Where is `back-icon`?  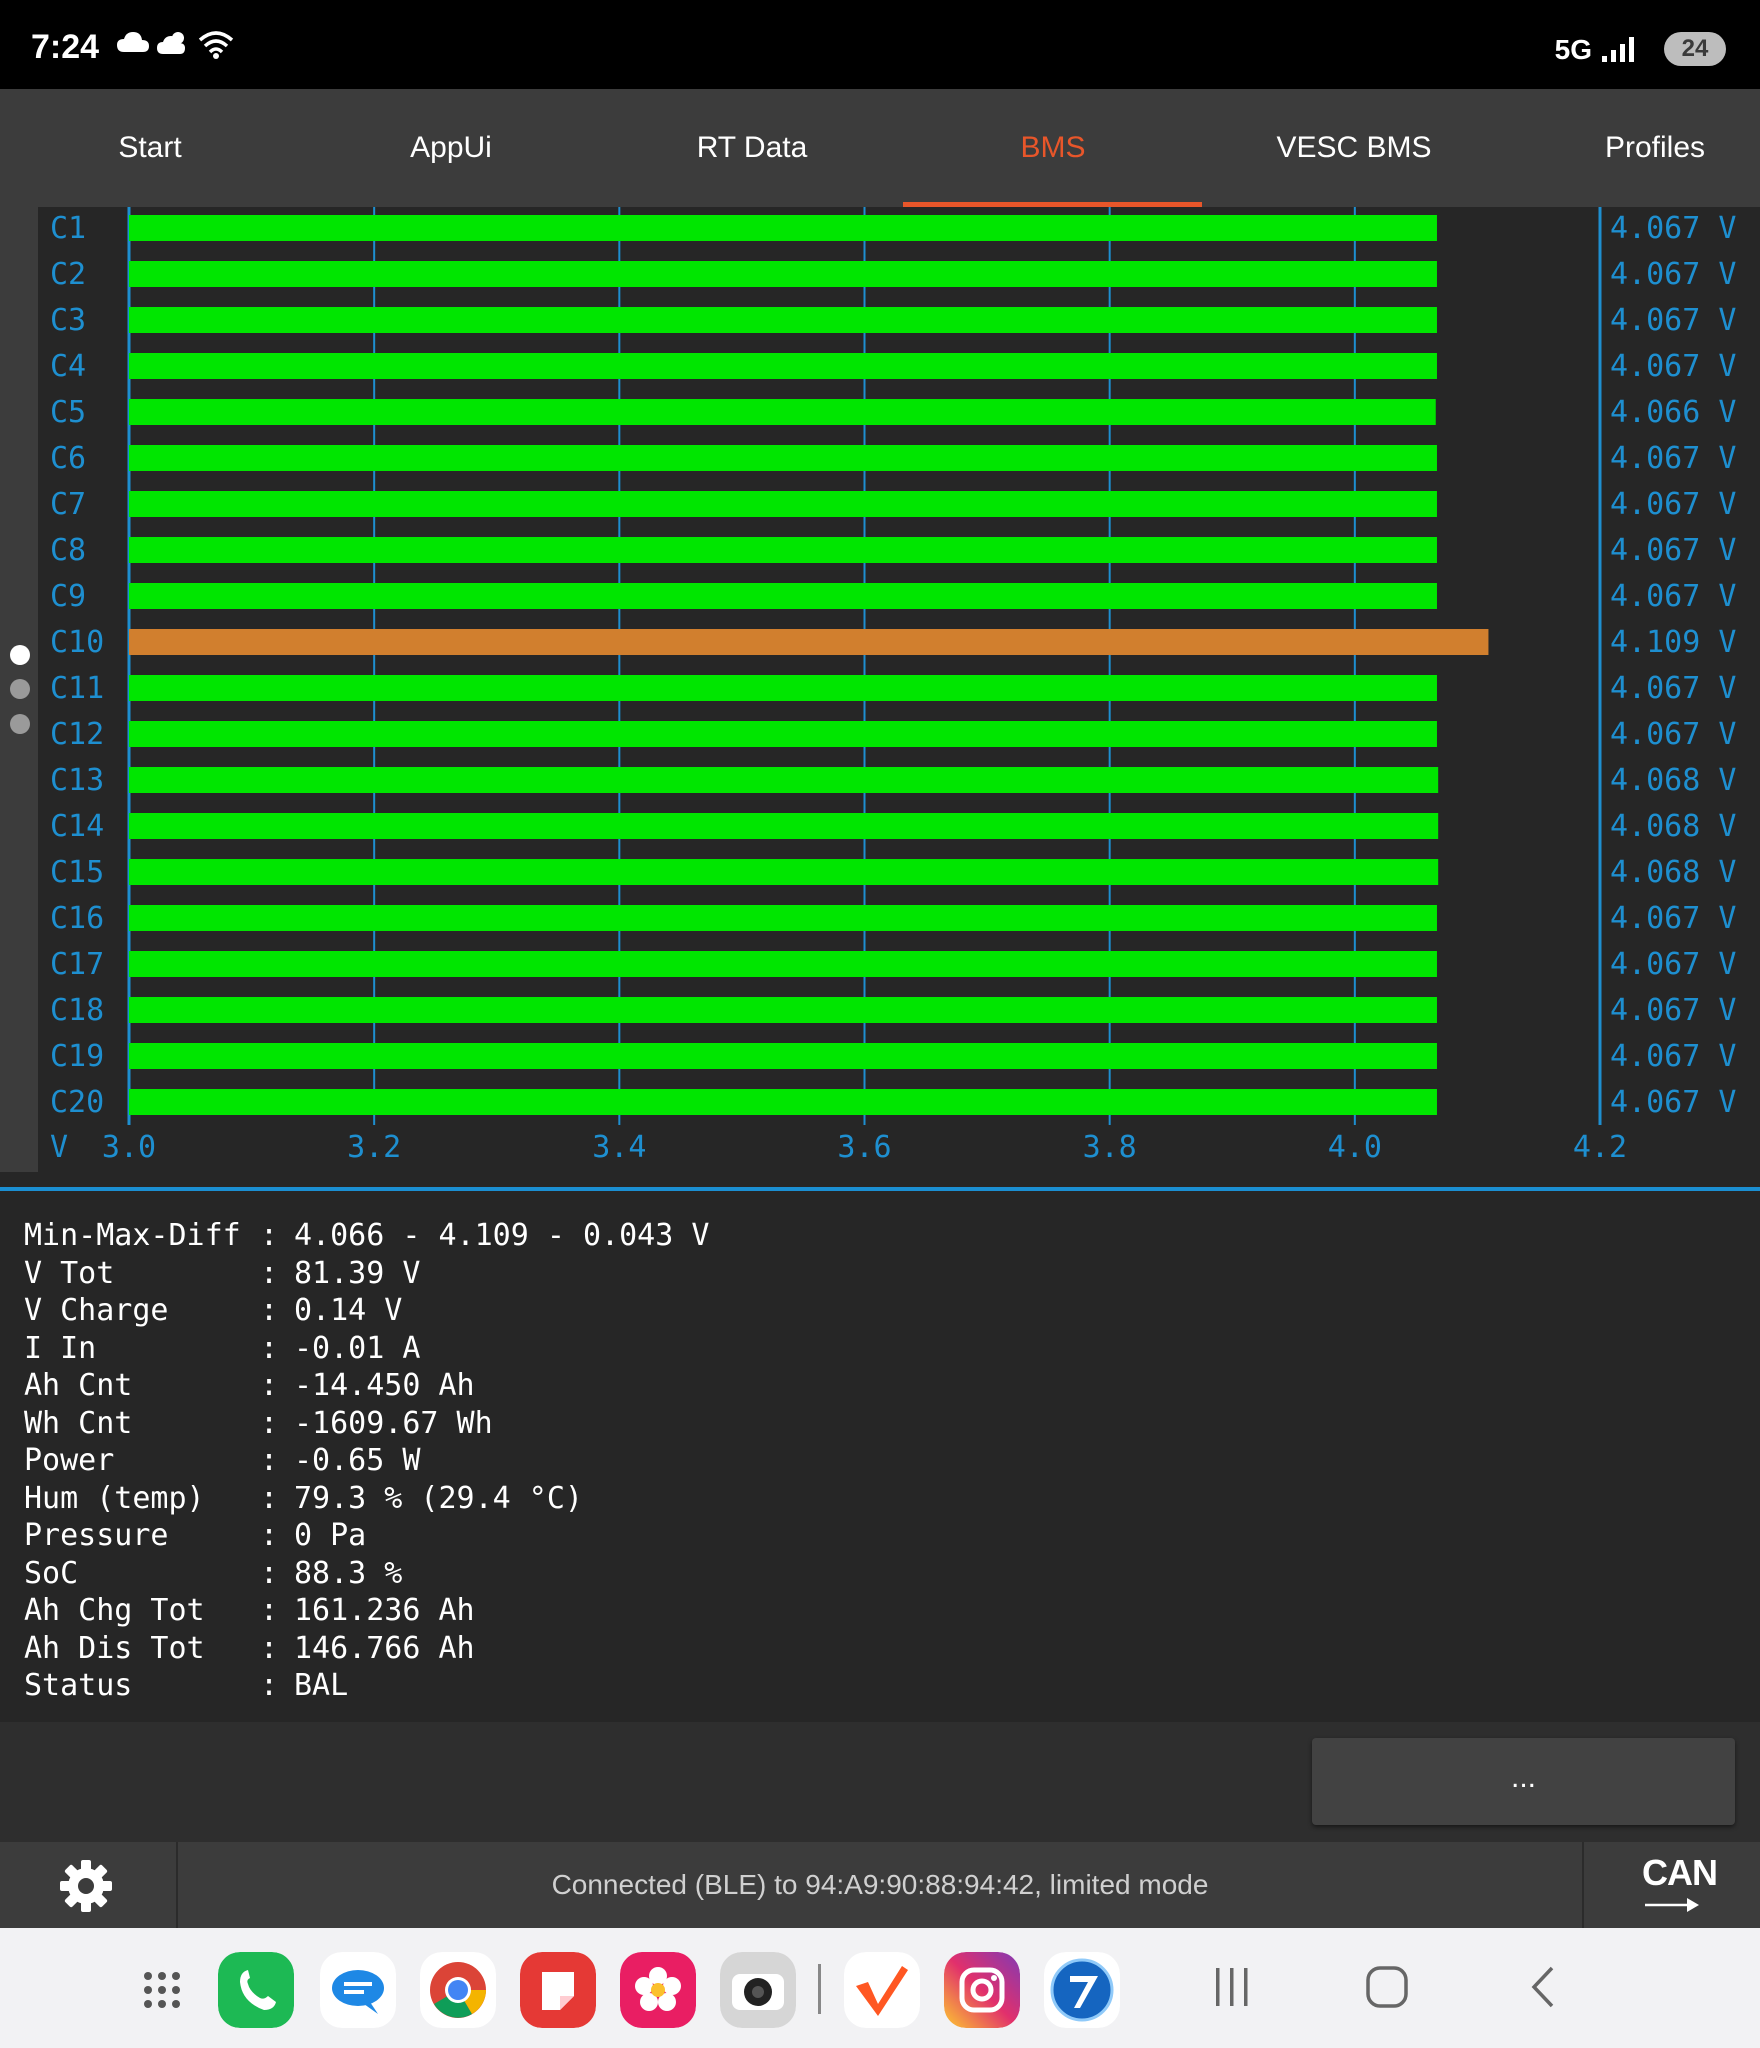 back-icon is located at coordinates (1542, 1987).